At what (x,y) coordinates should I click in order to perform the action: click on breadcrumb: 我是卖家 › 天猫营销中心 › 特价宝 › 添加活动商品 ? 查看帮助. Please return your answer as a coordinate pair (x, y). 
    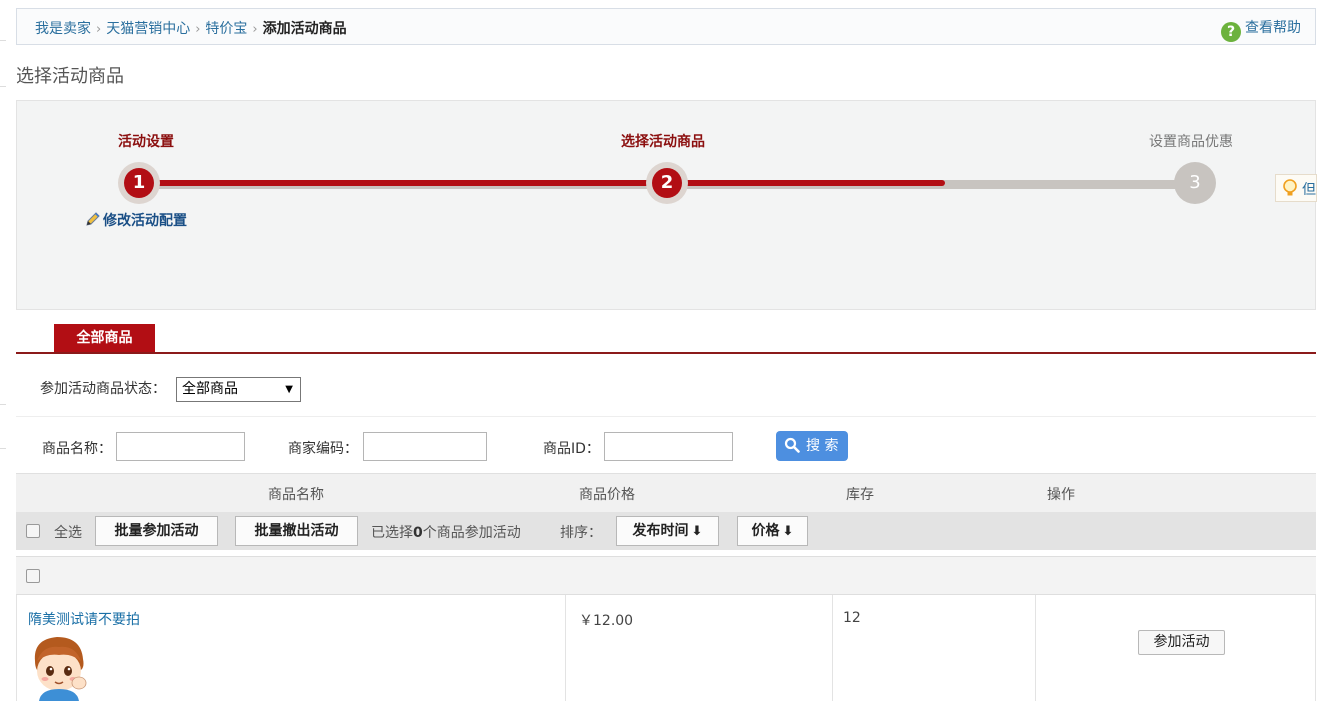
    Looking at the image, I should click on (666, 26).